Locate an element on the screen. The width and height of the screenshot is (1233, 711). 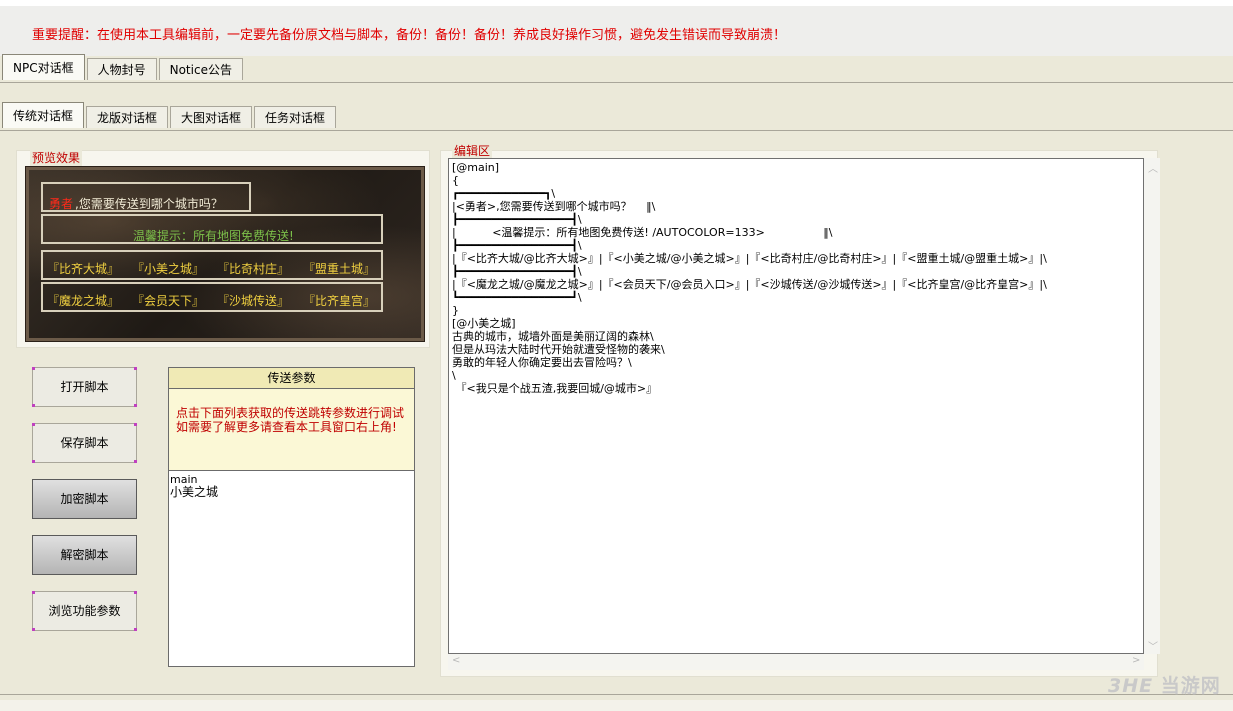
decrypt-script-label: 解密脚本 is located at coordinates (84, 555).